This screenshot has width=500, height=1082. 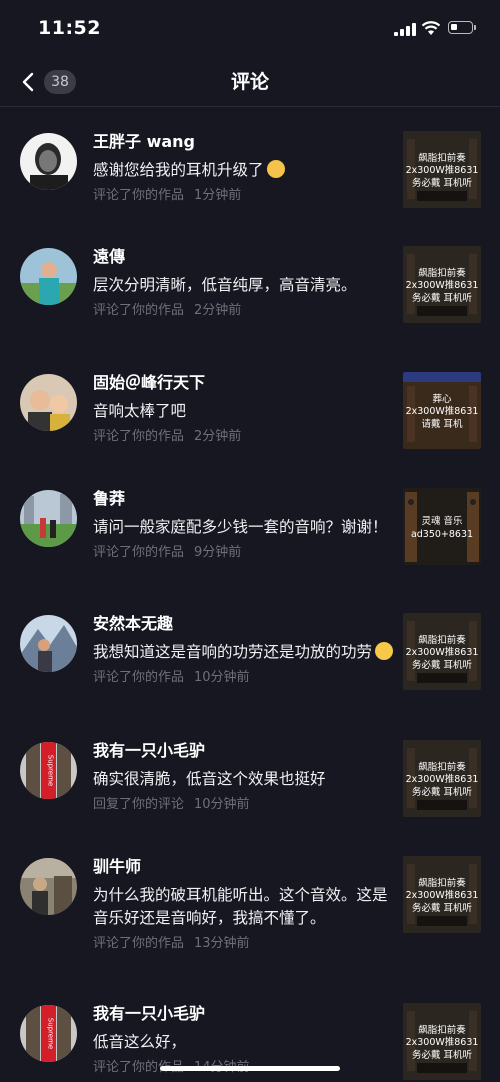 I want to click on wifi-icon, so click(x=431, y=28).